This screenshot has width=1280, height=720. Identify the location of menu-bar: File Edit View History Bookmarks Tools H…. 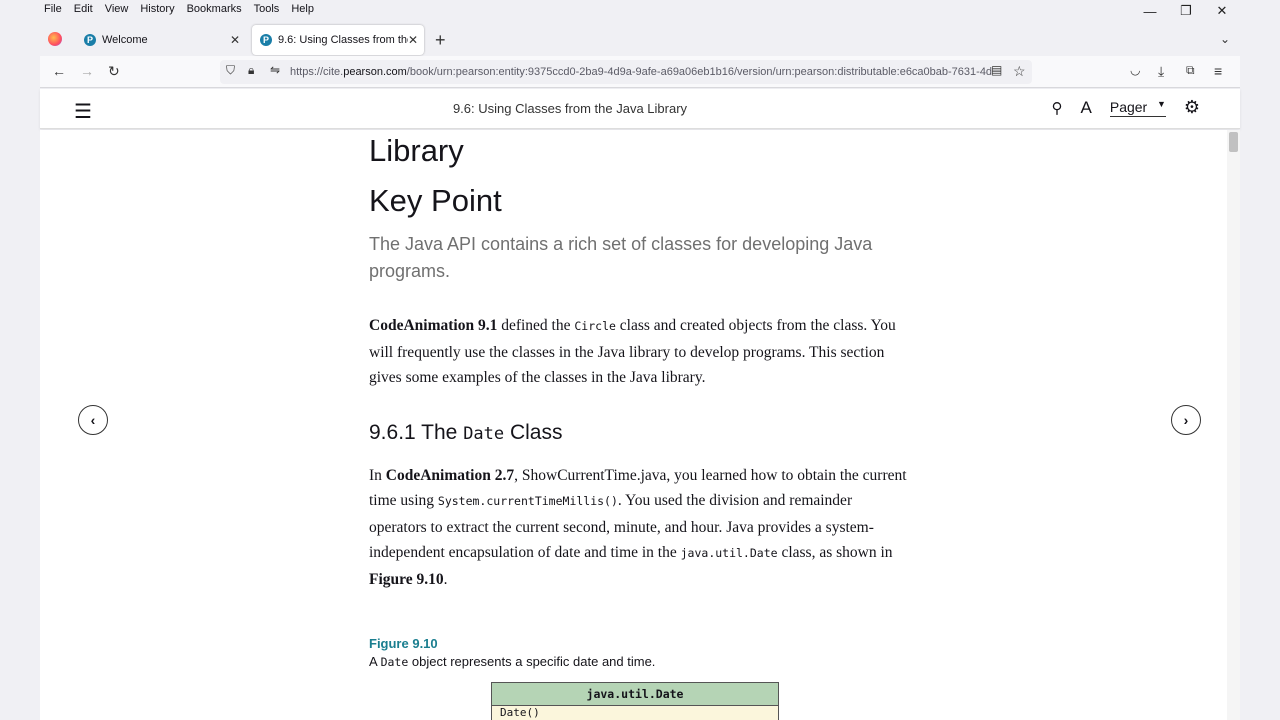
(640, 8).